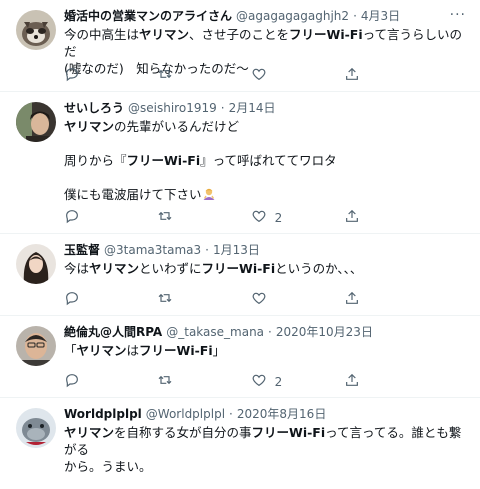 The width and height of the screenshot is (480, 489). What do you see at coordinates (264, 194) in the screenshot?
I see `tweet-line: 僕にも電波届けて下さい` at bounding box center [264, 194].